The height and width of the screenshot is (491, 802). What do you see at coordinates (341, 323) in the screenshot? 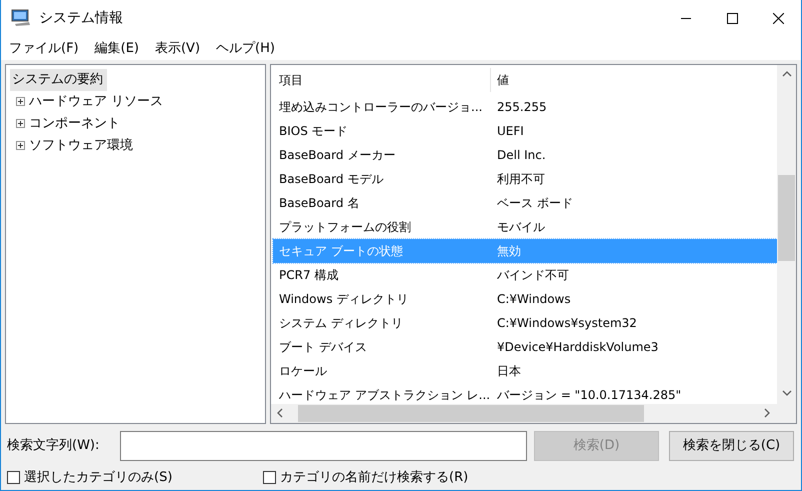
I see `table-cell-text: システム ディレクトリ` at bounding box center [341, 323].